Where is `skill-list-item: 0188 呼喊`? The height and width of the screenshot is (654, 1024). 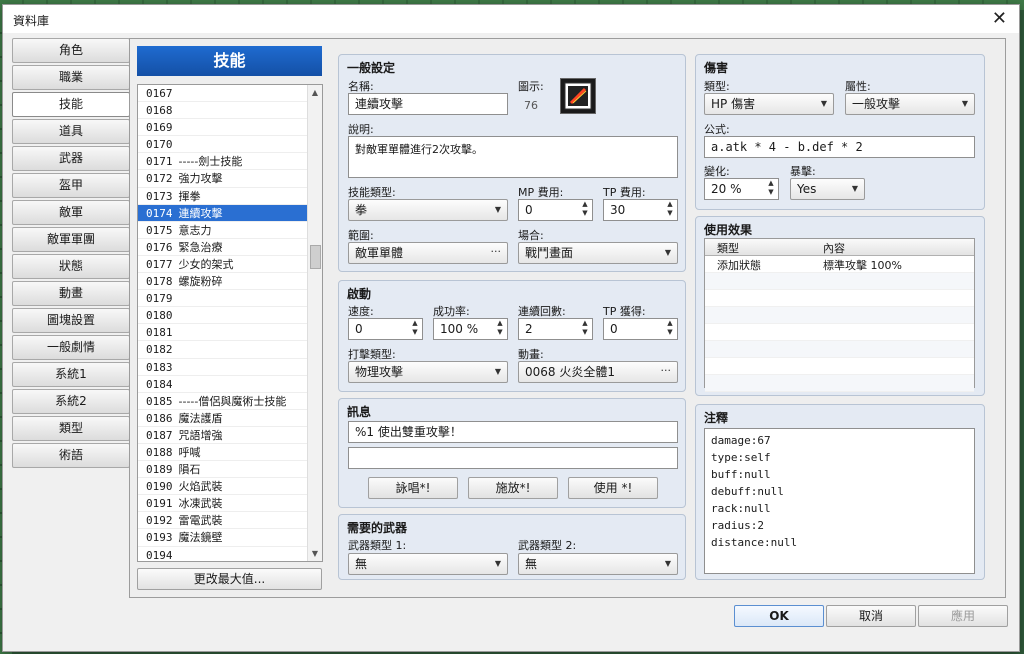
skill-list-item: 0188 呼喊 is located at coordinates (230, 453).